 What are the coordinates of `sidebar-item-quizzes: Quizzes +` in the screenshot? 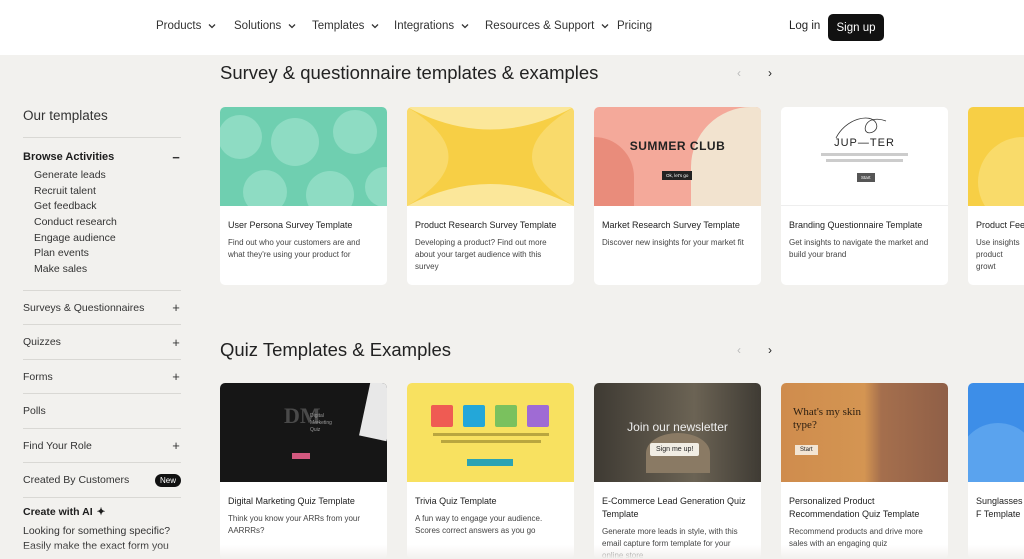 It's located at (102, 341).